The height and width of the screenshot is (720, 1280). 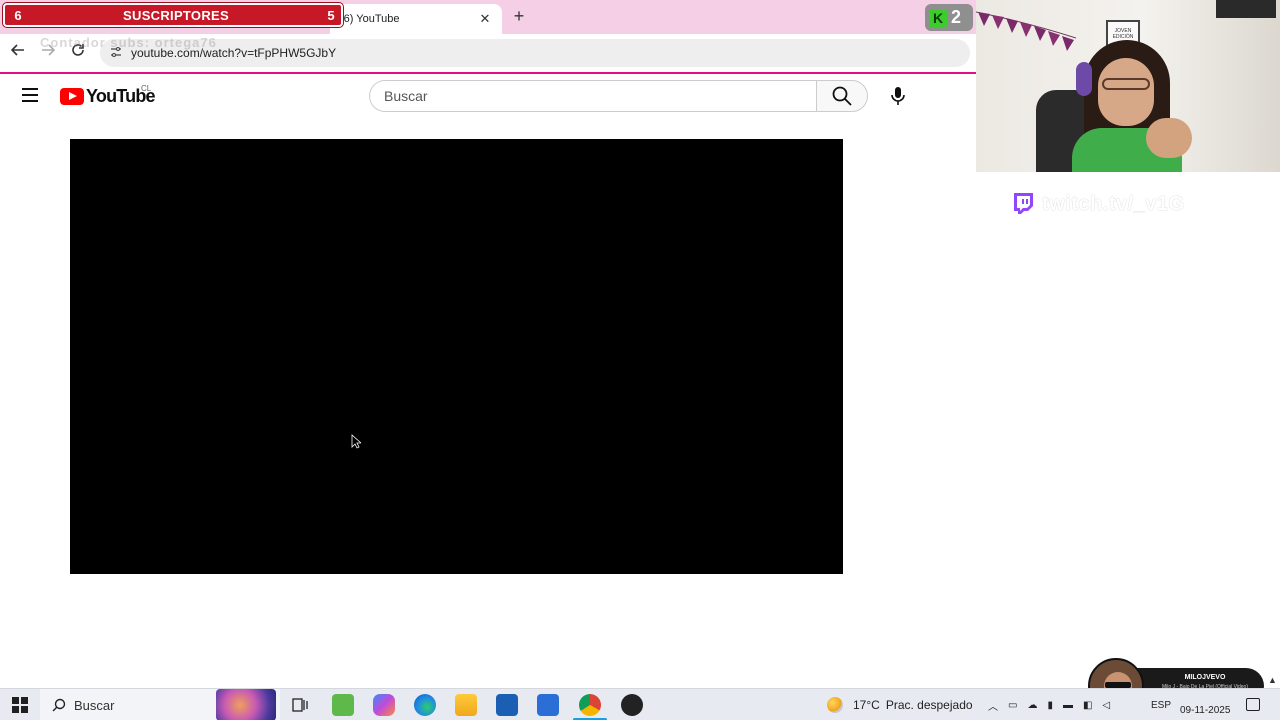 I want to click on search-icon, so click(x=842, y=96).